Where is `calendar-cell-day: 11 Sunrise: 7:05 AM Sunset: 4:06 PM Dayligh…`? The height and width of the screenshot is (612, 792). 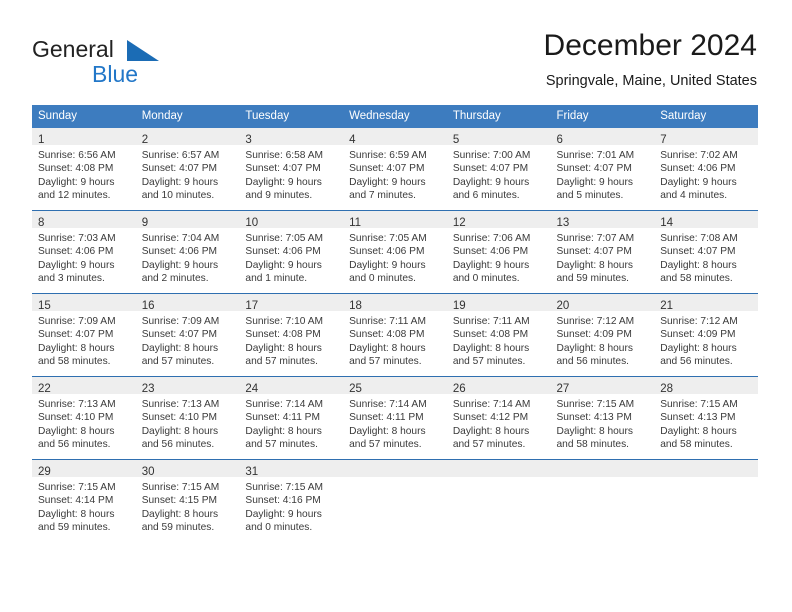
calendar-cell-day: 11 Sunrise: 7:05 AM Sunset: 4:06 PM Dayligh… is located at coordinates (395, 252).